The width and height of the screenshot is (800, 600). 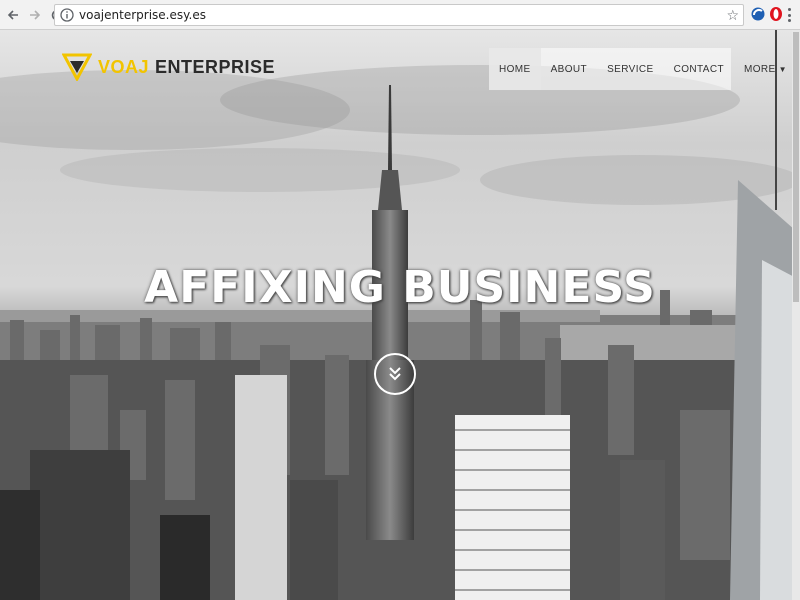 What do you see at coordinates (67, 15) in the screenshot?
I see `info-icon` at bounding box center [67, 15].